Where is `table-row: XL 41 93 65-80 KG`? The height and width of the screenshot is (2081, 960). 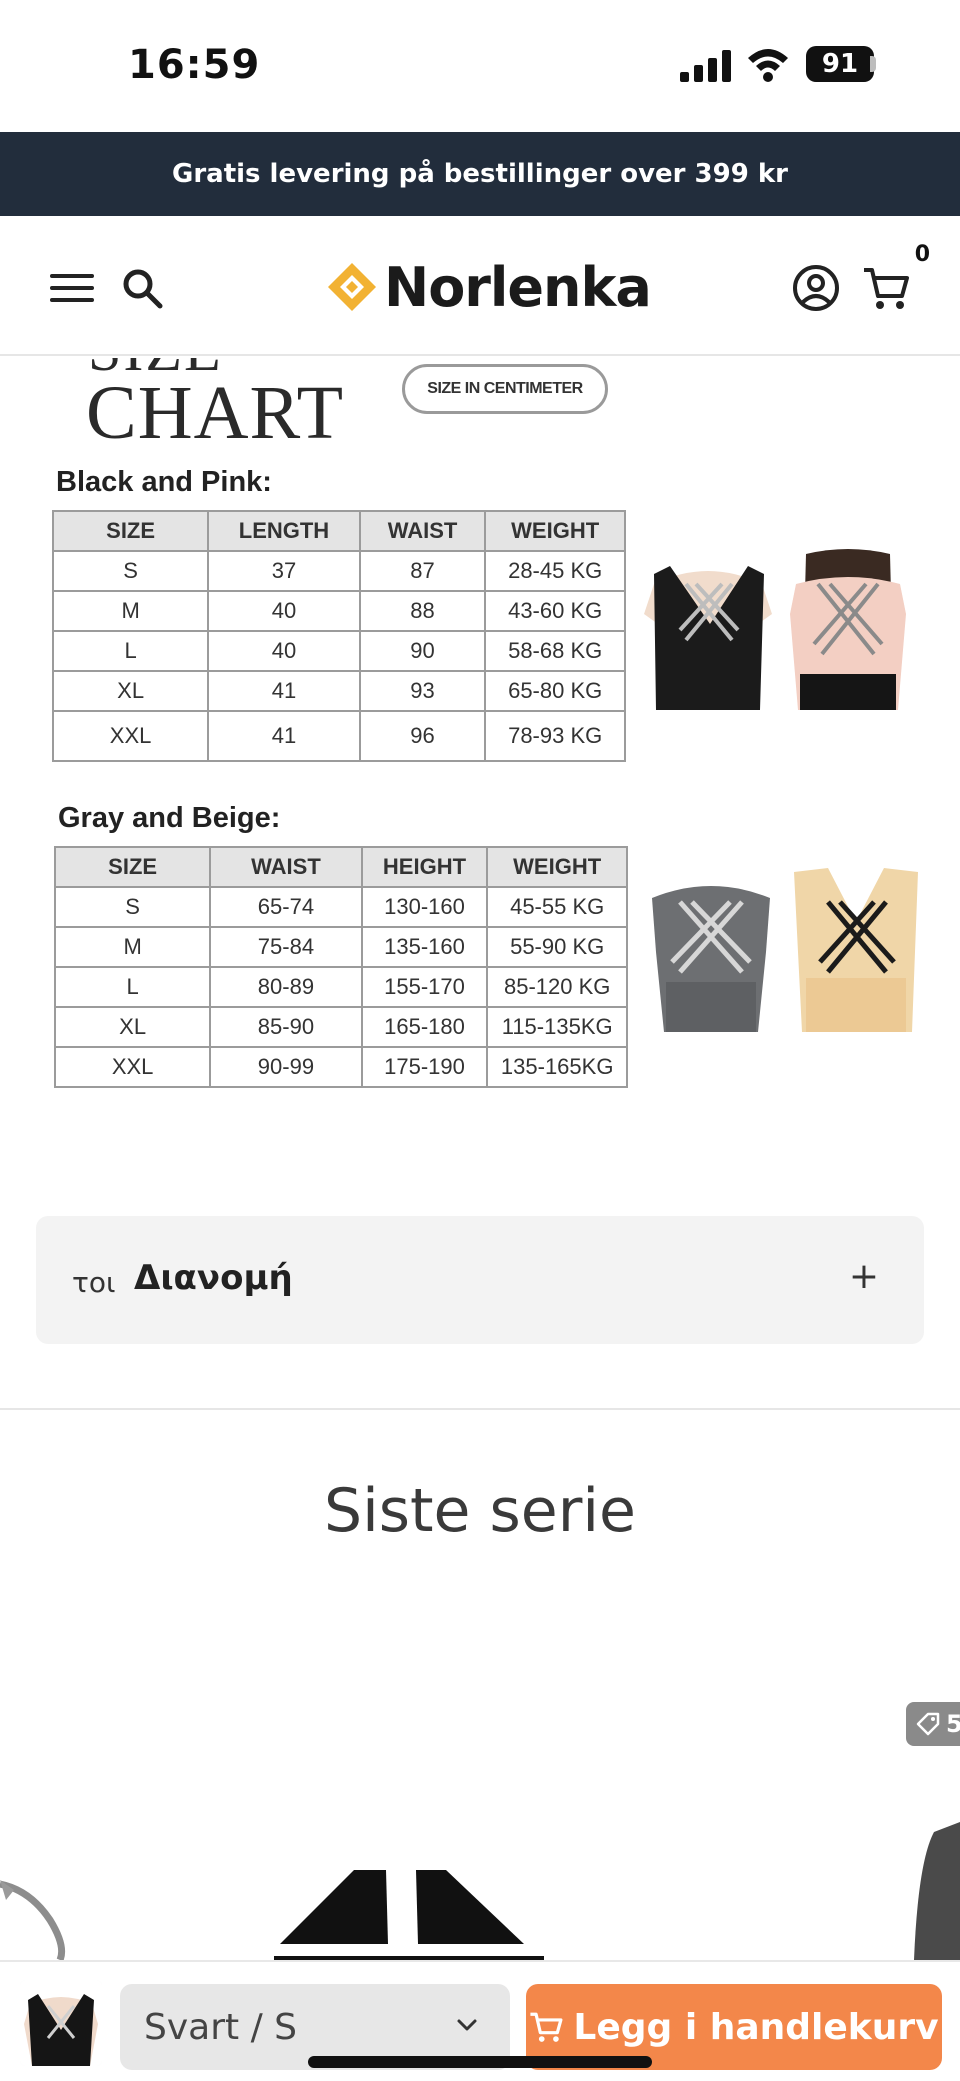
table-row: XL 41 93 65-80 KG is located at coordinates (338, 691).